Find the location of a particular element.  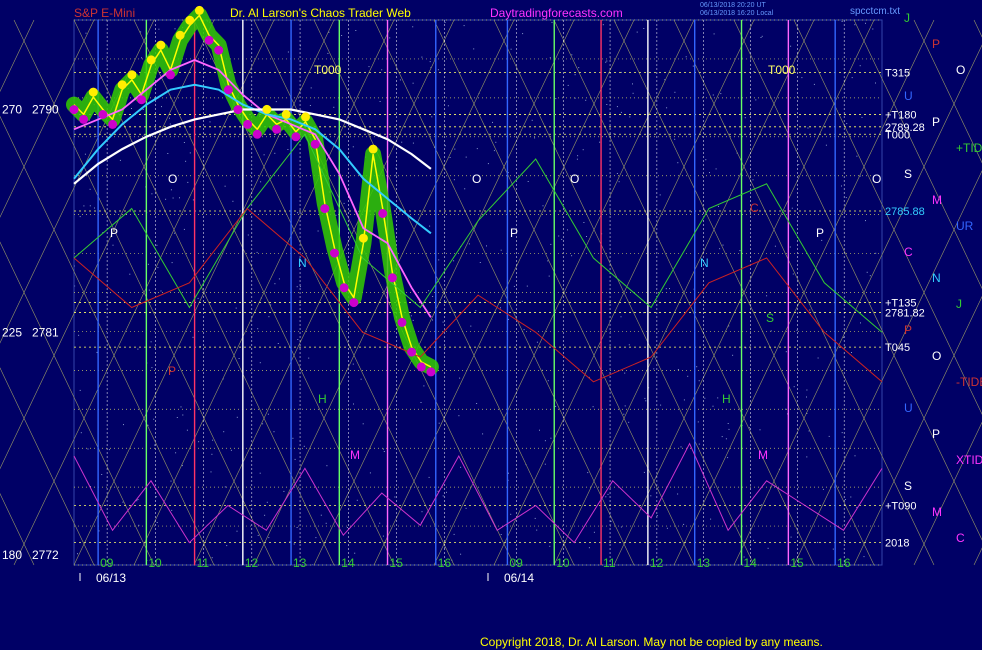

hour-tick-label: 13 is located at coordinates (300, 563).